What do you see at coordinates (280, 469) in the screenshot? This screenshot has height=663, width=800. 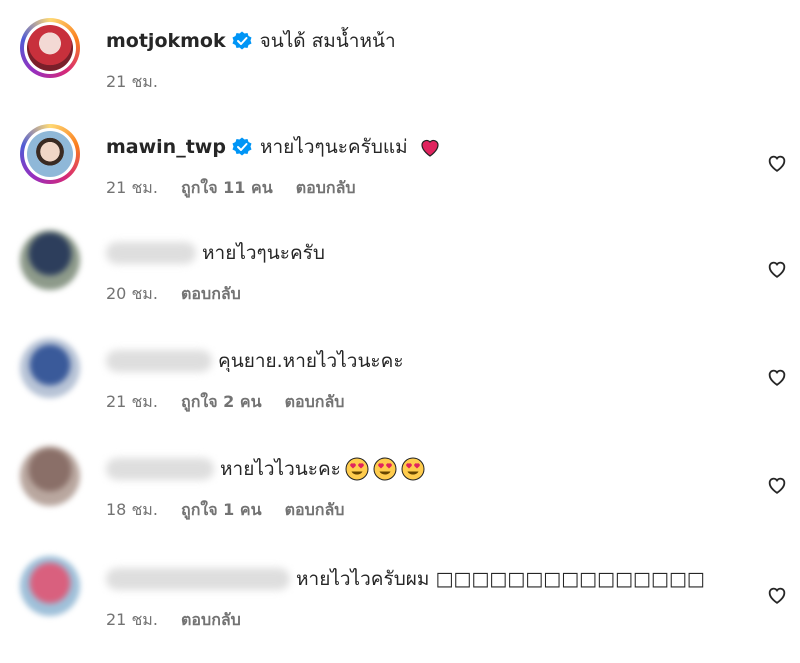 I see `comment-text: หายไวไวนะคะ` at bounding box center [280, 469].